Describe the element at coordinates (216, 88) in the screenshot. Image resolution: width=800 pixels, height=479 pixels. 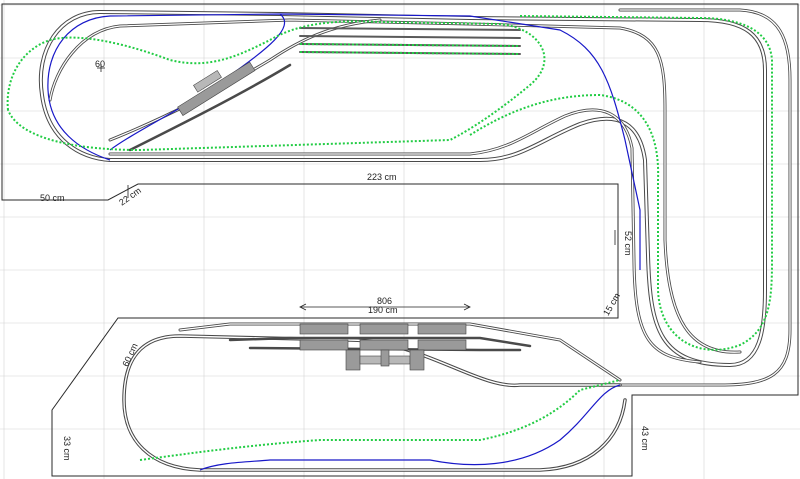
I see `upper-station-building` at that location.